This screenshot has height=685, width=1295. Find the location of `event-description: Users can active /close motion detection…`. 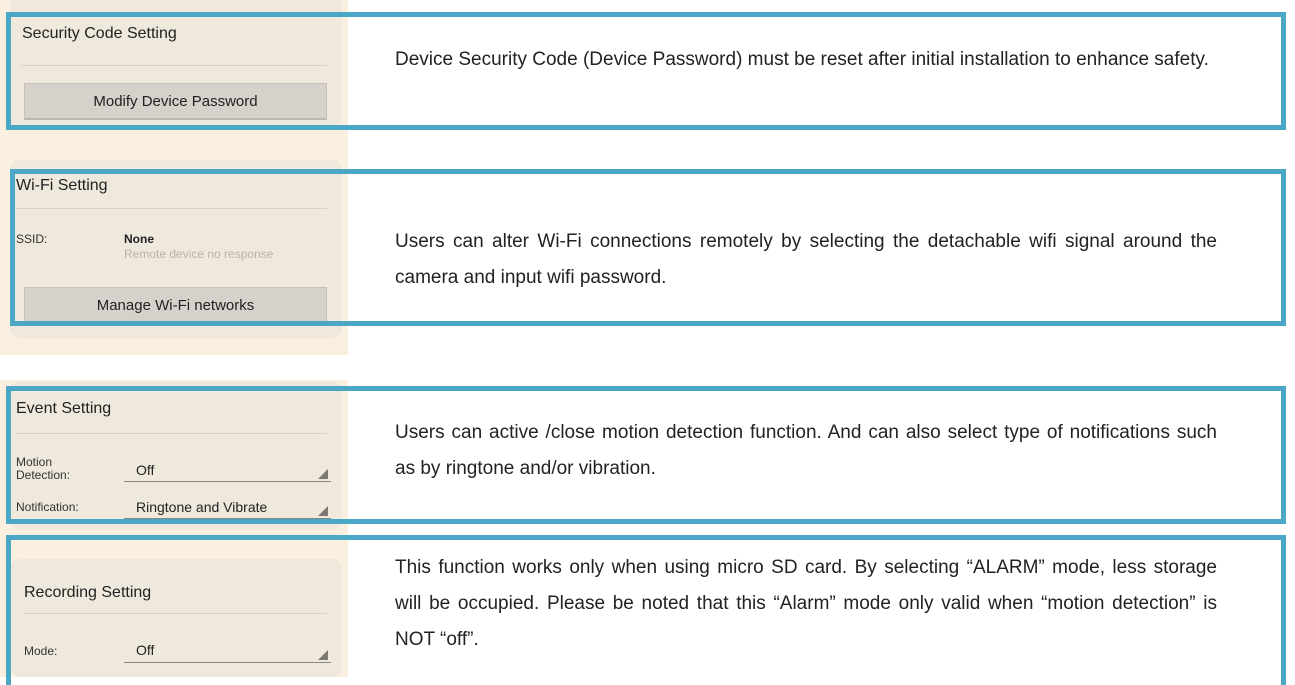

event-description: Users can active /close motion detection… is located at coordinates (806, 450).